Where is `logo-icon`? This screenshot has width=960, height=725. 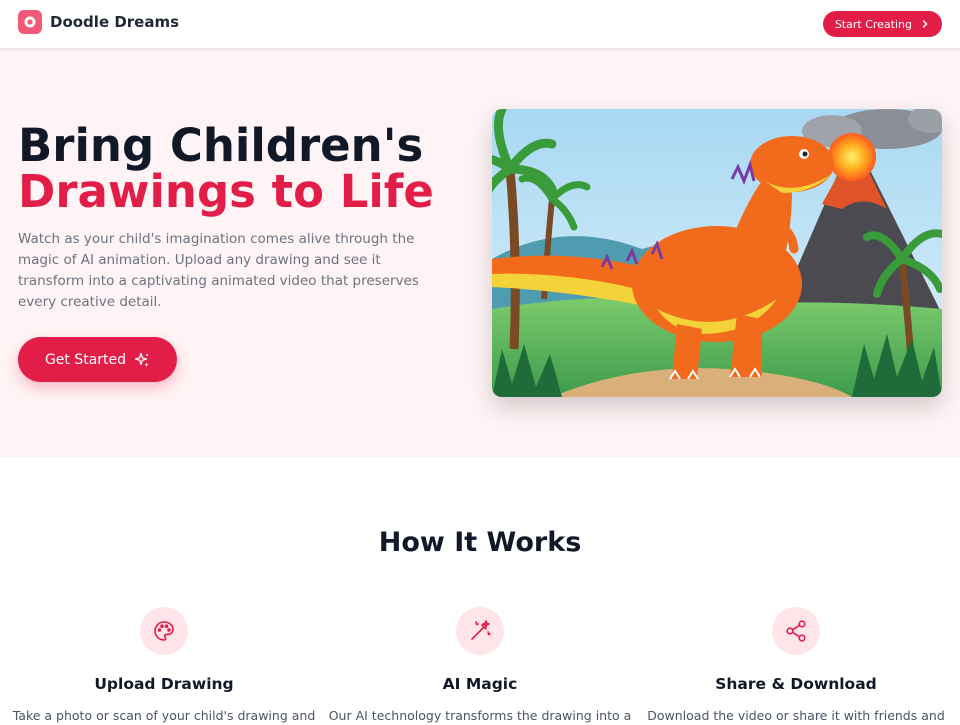
logo-icon is located at coordinates (30, 22).